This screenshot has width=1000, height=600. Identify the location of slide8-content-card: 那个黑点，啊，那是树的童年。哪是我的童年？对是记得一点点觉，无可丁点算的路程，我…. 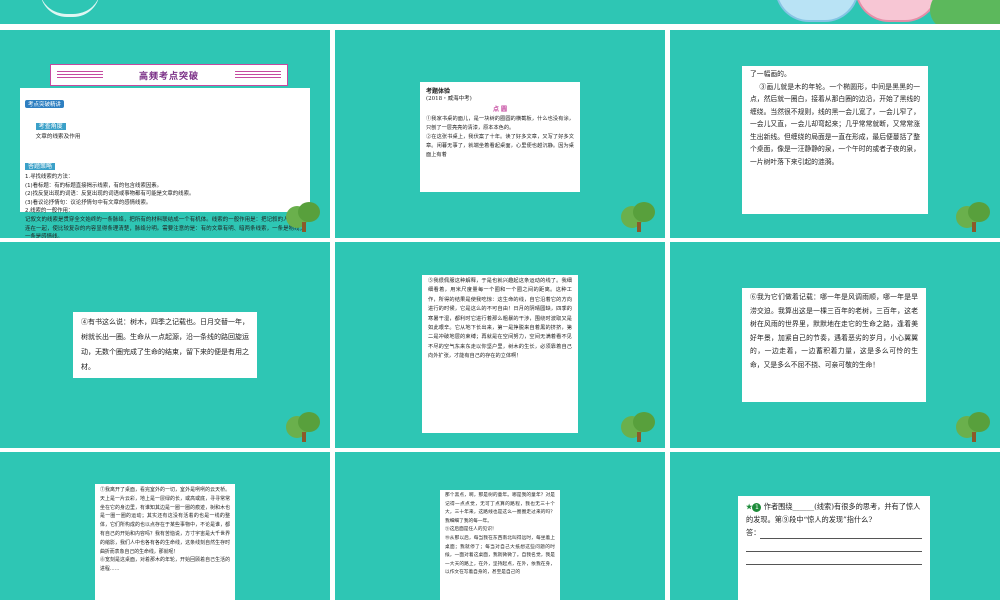
(500, 545).